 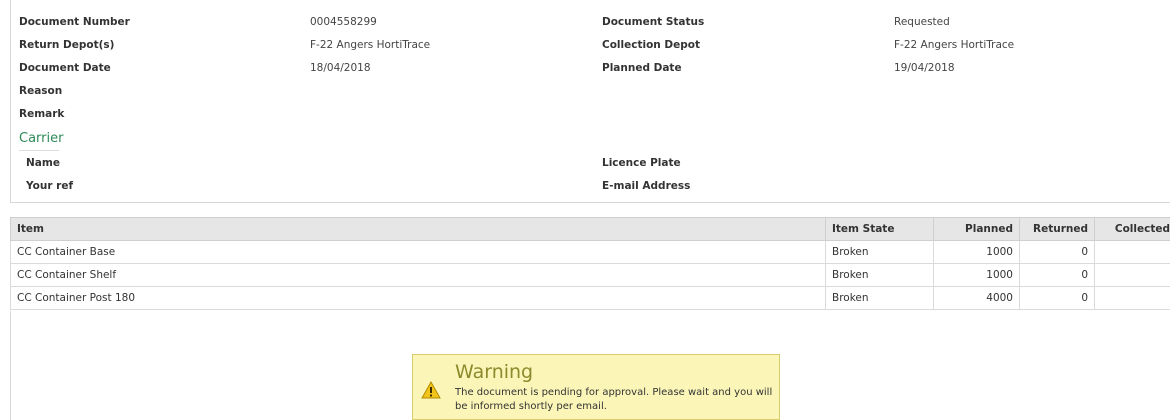 What do you see at coordinates (42, 114) in the screenshot?
I see `remark-label: Remark` at bounding box center [42, 114].